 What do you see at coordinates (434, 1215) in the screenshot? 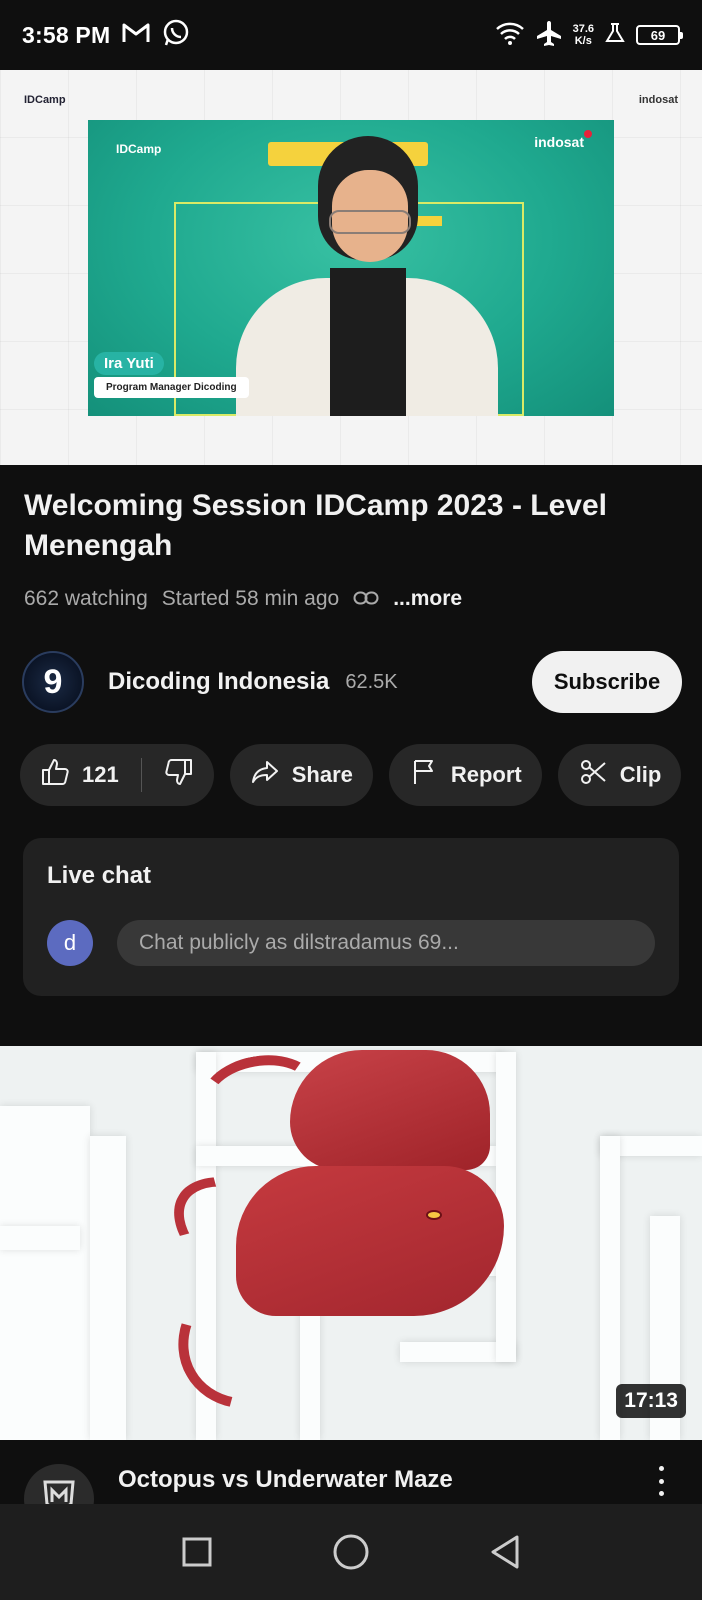
I see `octopus-eye` at bounding box center [434, 1215].